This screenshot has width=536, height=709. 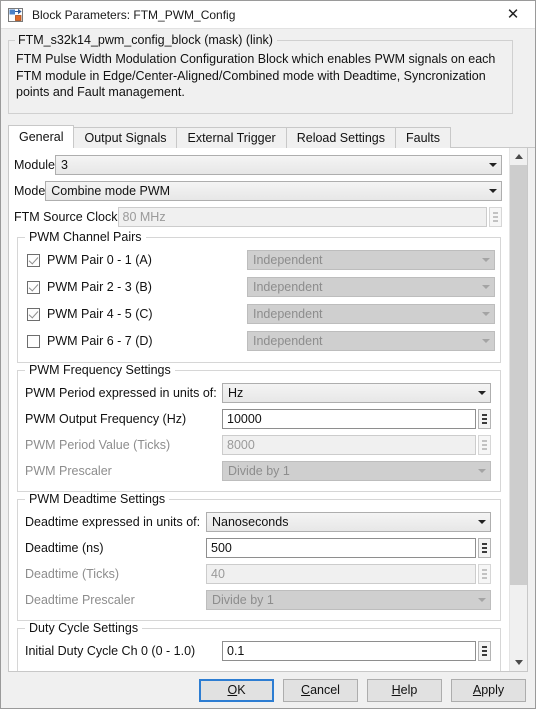 What do you see at coordinates (100, 314) in the screenshot?
I see `checkbox-label-pwm-pair-4-5: PWM Pair 4 - 5 (C)` at bounding box center [100, 314].